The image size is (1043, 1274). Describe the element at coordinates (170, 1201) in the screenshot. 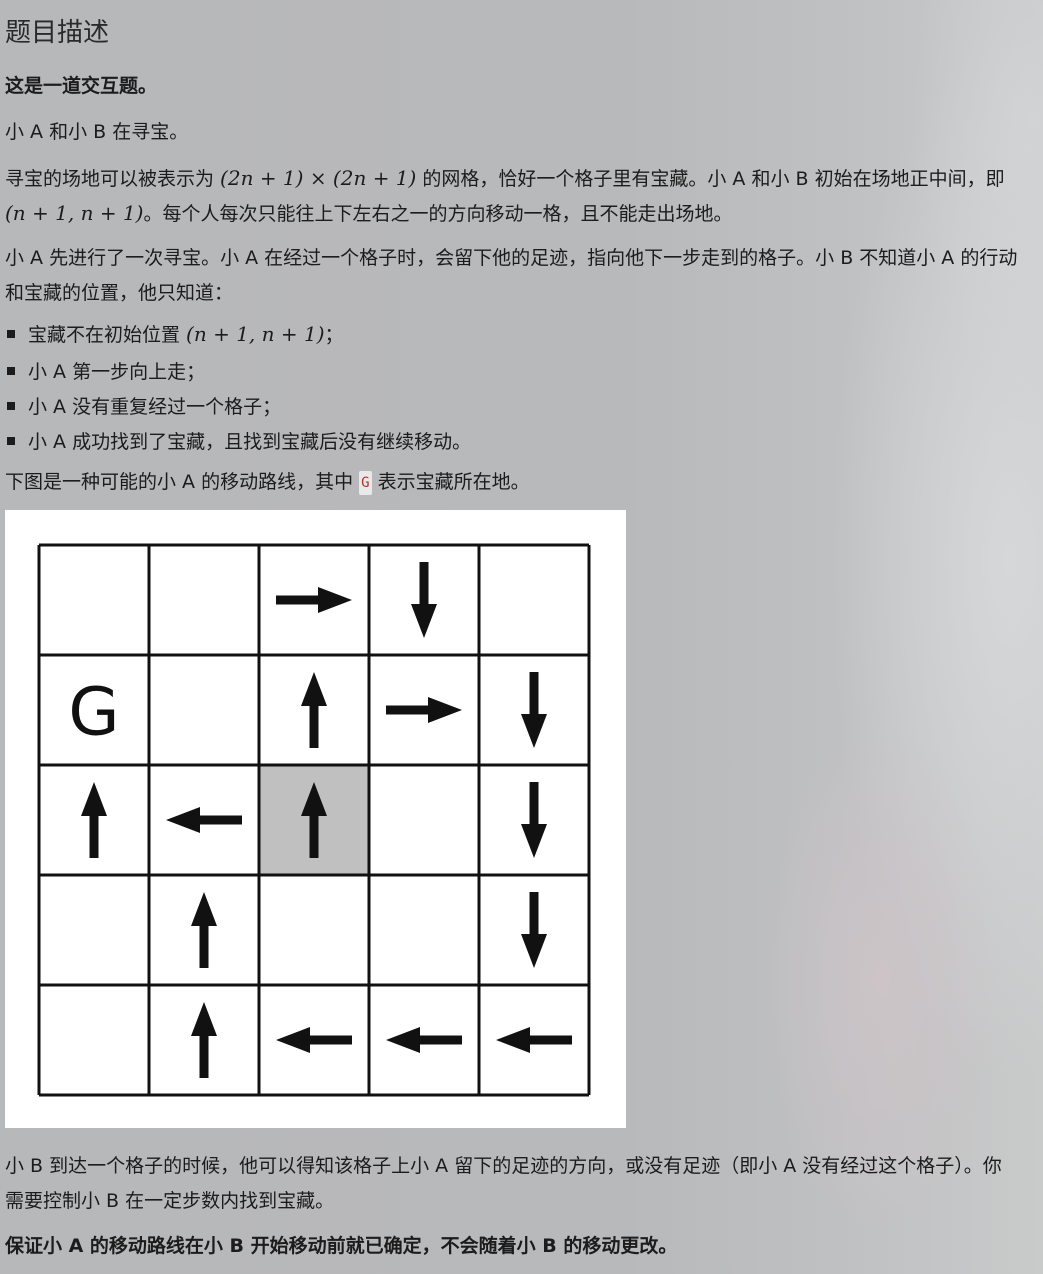

I see `movement-paragraph-line-2: 需要控制小 B 在一定步数内找到宝藏。` at that location.